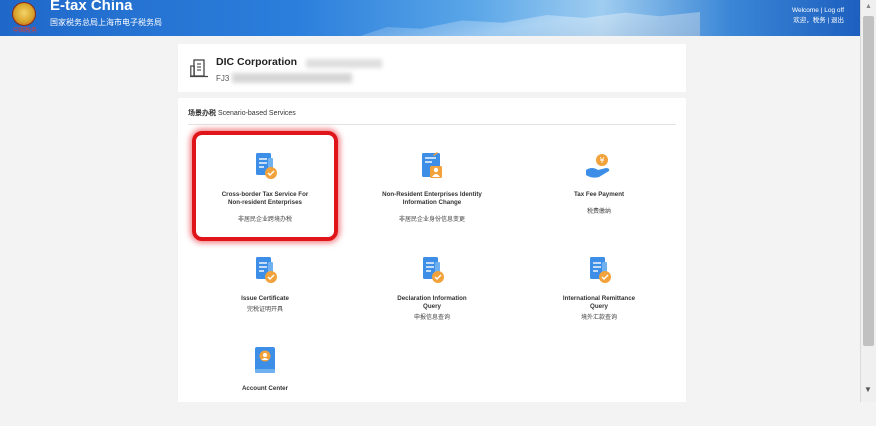 The width and height of the screenshot is (876, 426). What do you see at coordinates (242, 113) in the screenshot?
I see `section-title: 场景办税 Scenario-based Services` at bounding box center [242, 113].